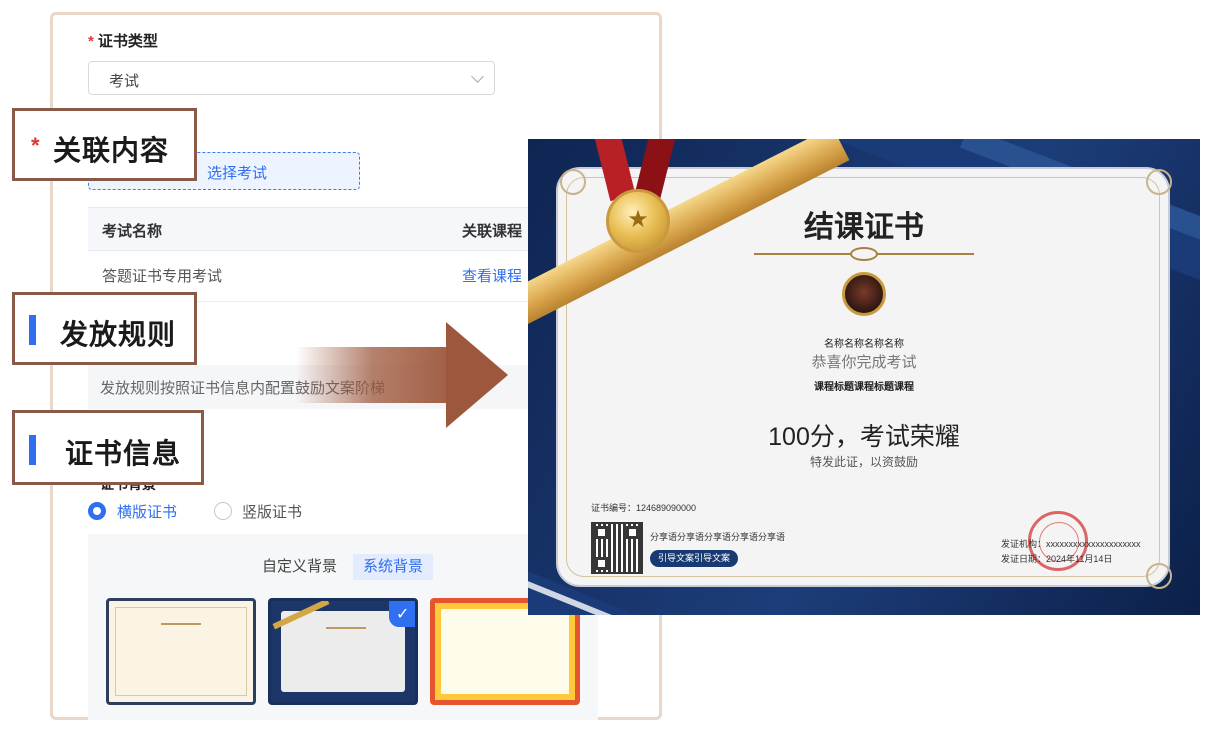 Image resolution: width=1208 pixels, height=735 pixels. I want to click on qr-code-icon, so click(617, 548).